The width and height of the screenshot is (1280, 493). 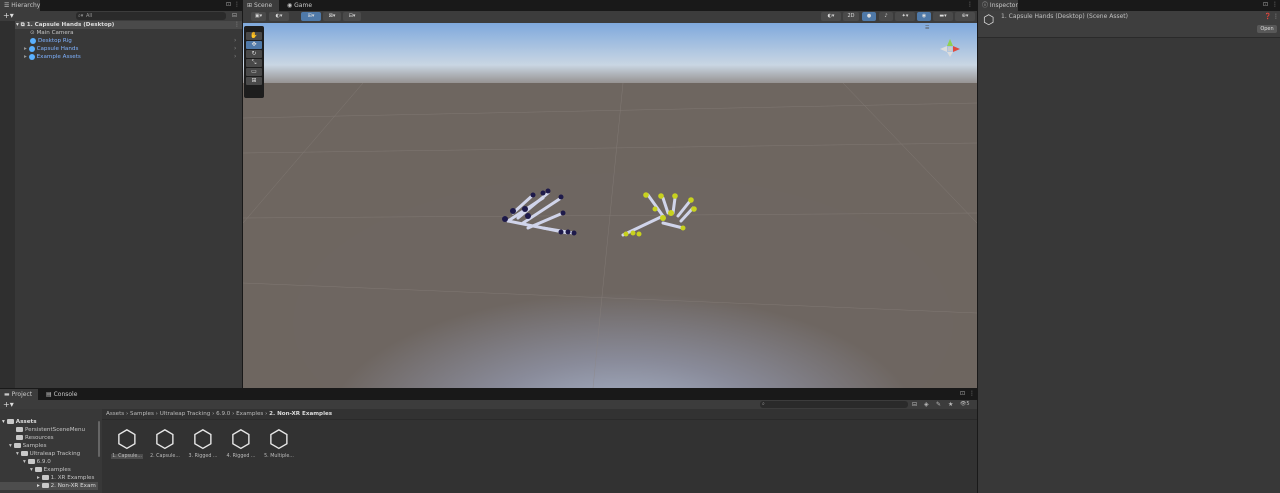 I want to click on tree-item-samples: ▾ Samples, so click(x=27, y=446).